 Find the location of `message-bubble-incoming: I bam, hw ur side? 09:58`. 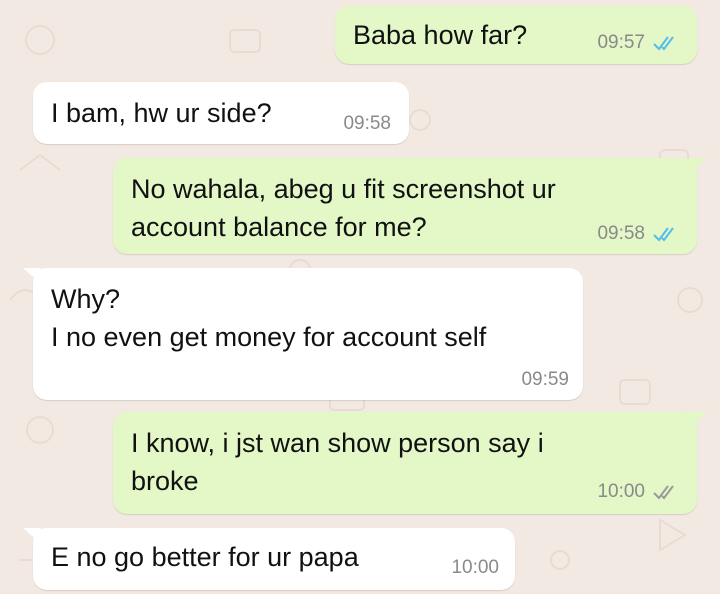

message-bubble-incoming: I bam, hw ur side? 09:58 is located at coordinates (221, 113).